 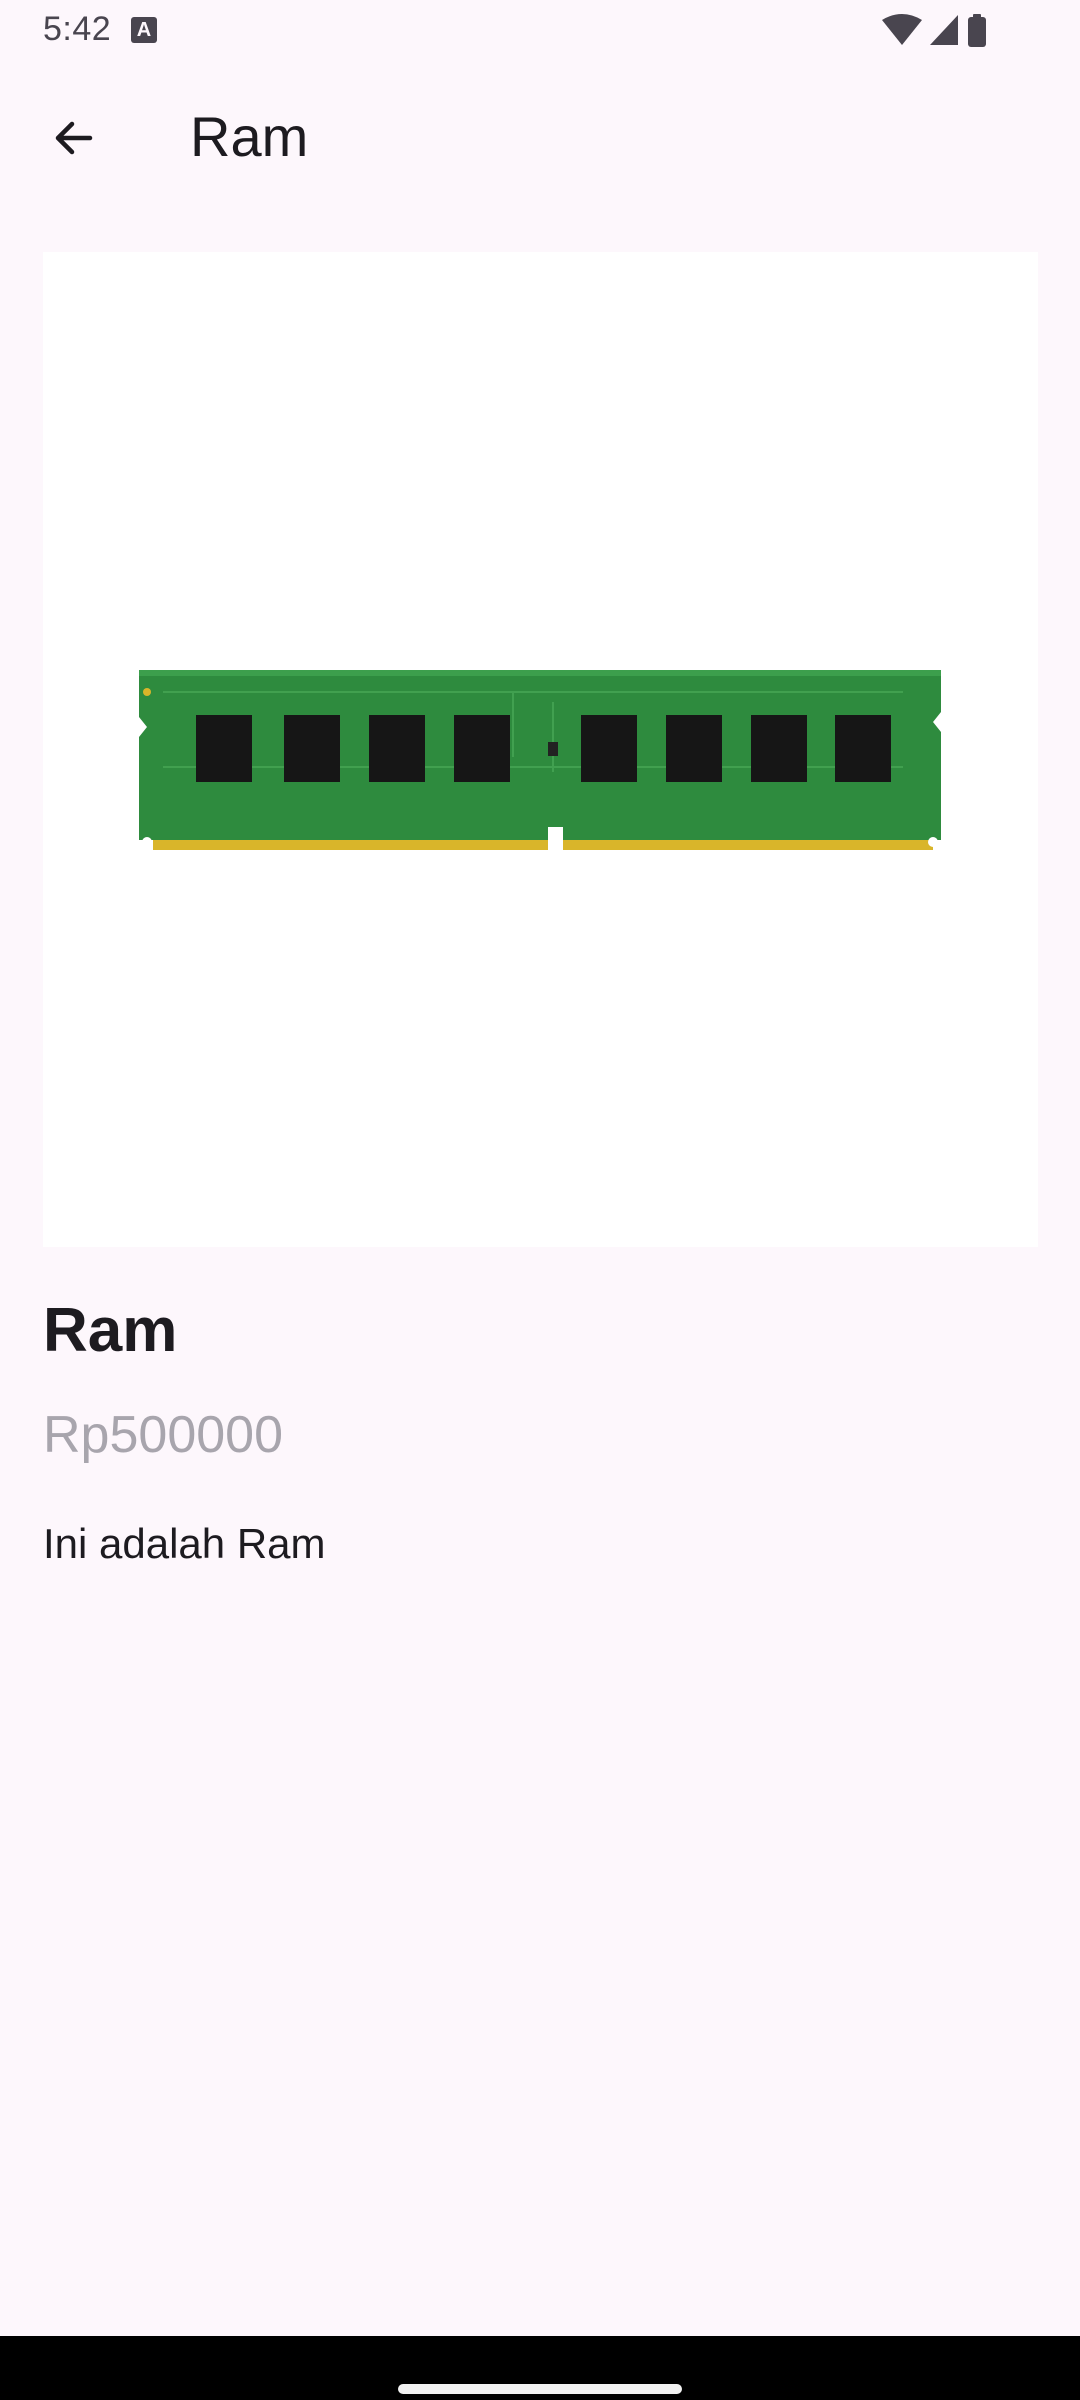 What do you see at coordinates (540, 811) in the screenshot?
I see `pcb-lower` at bounding box center [540, 811].